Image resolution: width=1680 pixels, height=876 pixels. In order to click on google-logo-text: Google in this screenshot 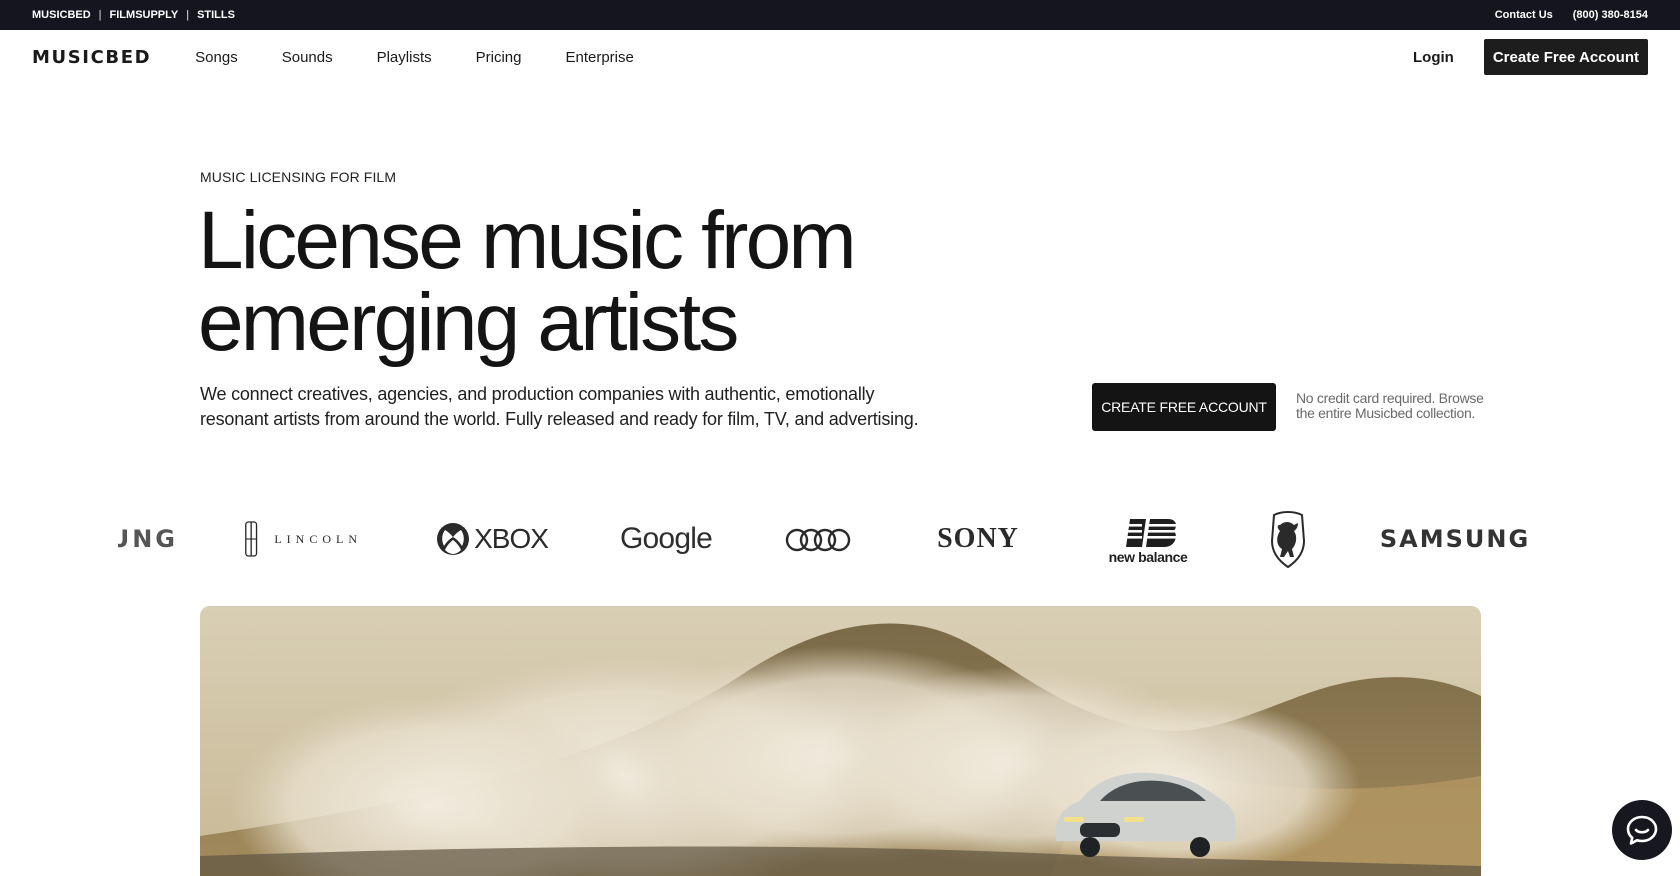, I will do `click(666, 538)`.